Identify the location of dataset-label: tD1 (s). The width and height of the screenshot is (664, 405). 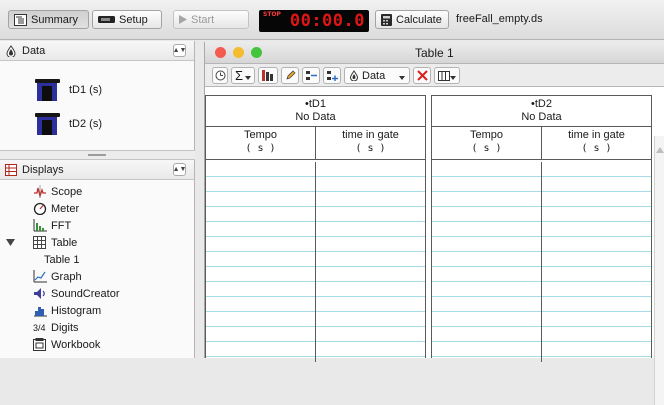
(85, 90).